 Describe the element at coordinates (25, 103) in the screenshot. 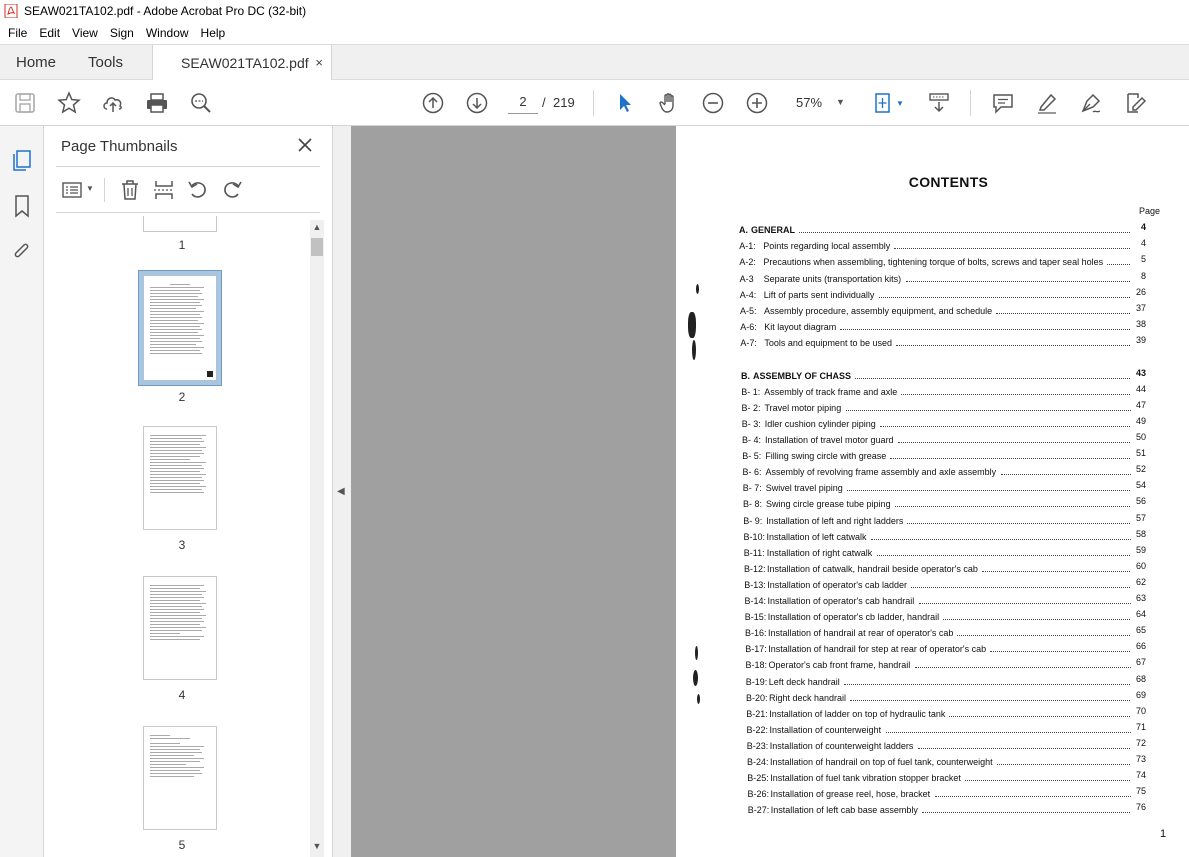

I see `save-button` at that location.